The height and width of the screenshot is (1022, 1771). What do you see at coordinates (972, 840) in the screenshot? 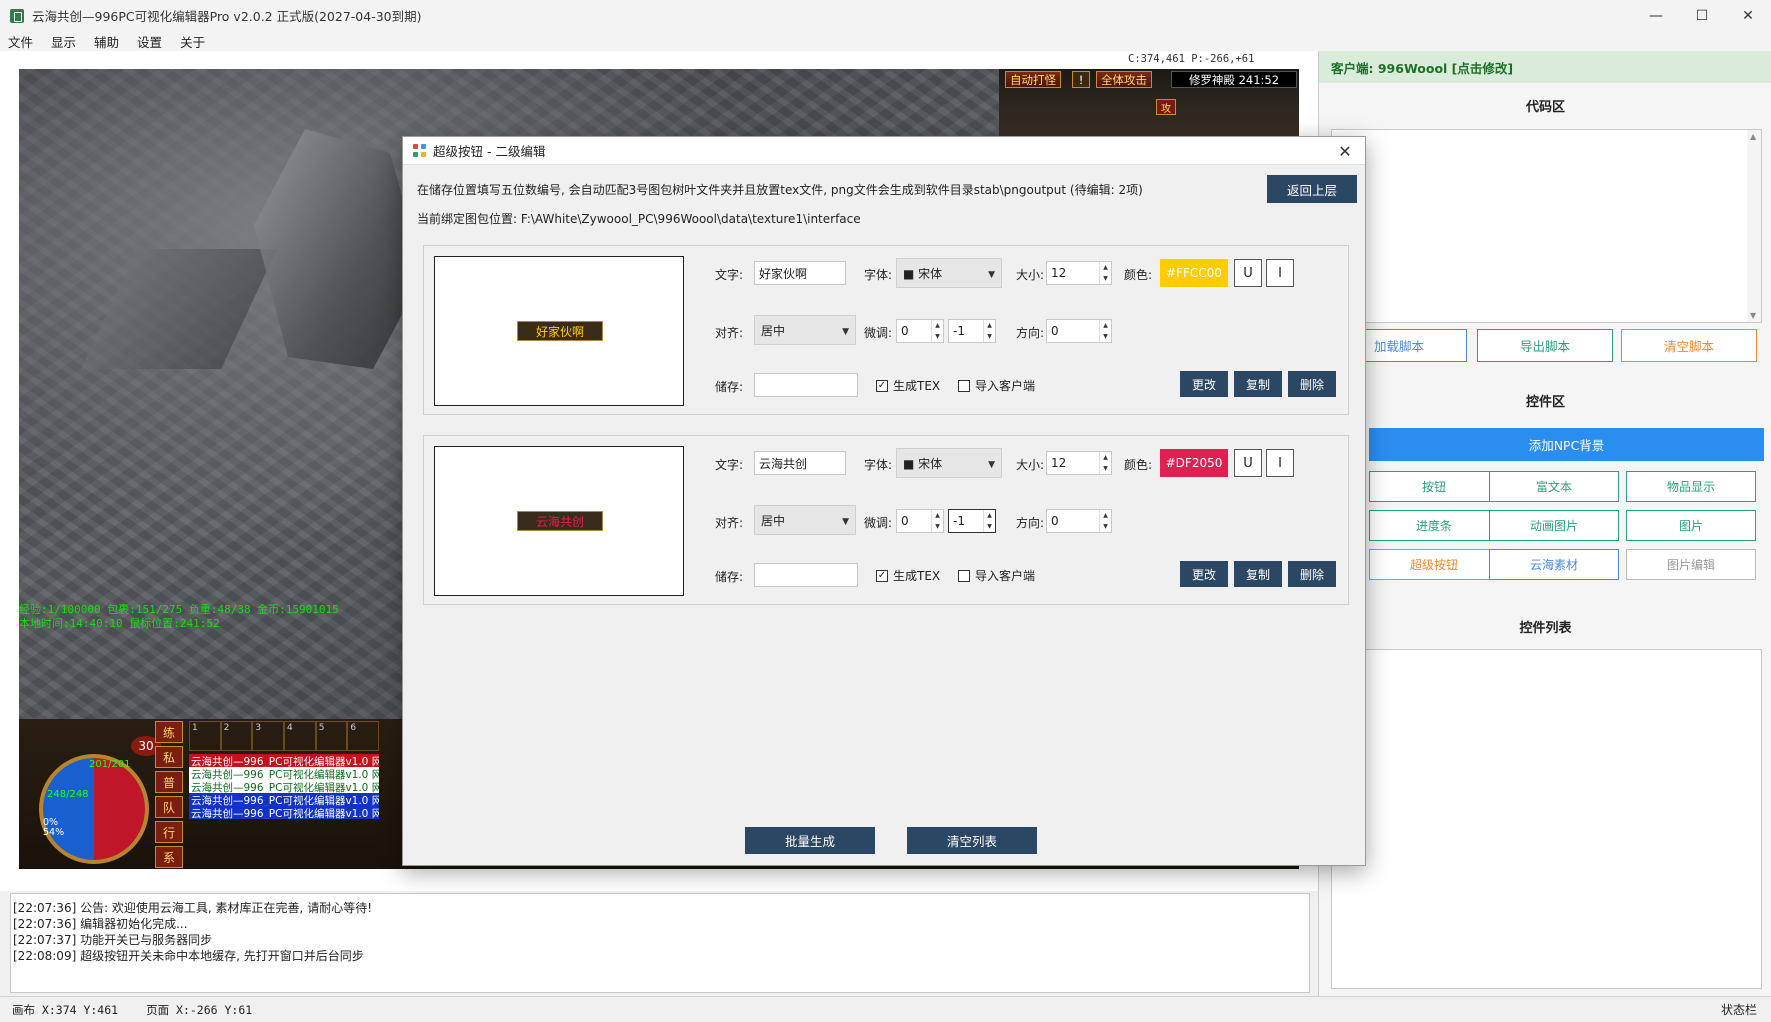
I see `clear-list-button: 清空列表` at bounding box center [972, 840].